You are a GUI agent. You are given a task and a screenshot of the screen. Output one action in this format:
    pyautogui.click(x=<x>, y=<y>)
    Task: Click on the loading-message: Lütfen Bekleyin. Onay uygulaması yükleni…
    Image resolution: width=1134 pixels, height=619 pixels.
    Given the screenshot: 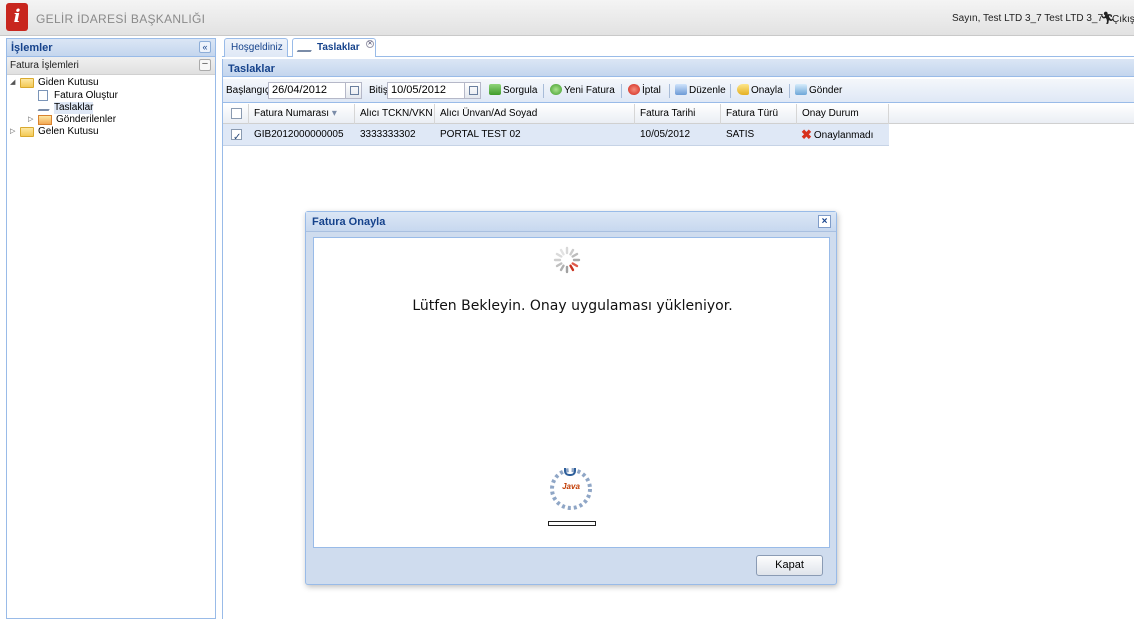 What is the action you would take?
    pyautogui.click(x=572, y=306)
    